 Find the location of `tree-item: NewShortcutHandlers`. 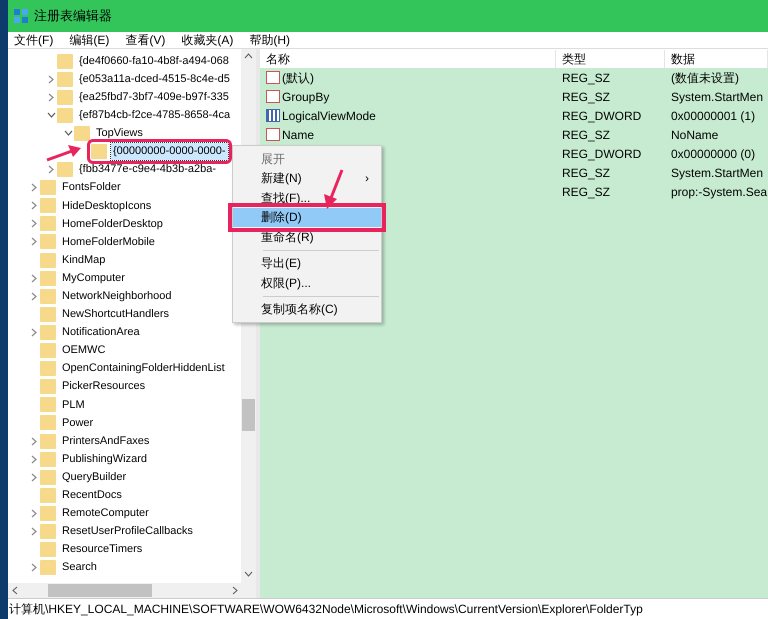

tree-item: NewShortcutHandlers is located at coordinates (115, 314).